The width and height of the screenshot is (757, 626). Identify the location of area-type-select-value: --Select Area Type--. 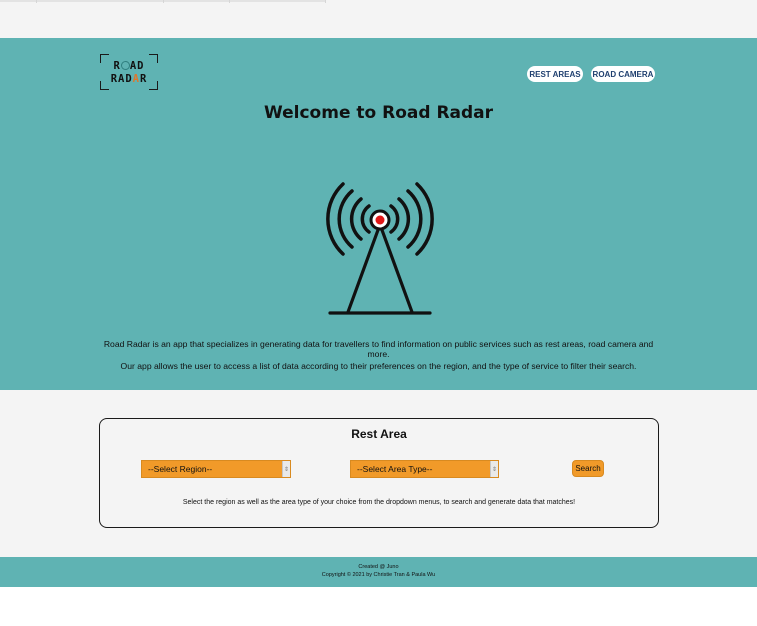
(395, 469).